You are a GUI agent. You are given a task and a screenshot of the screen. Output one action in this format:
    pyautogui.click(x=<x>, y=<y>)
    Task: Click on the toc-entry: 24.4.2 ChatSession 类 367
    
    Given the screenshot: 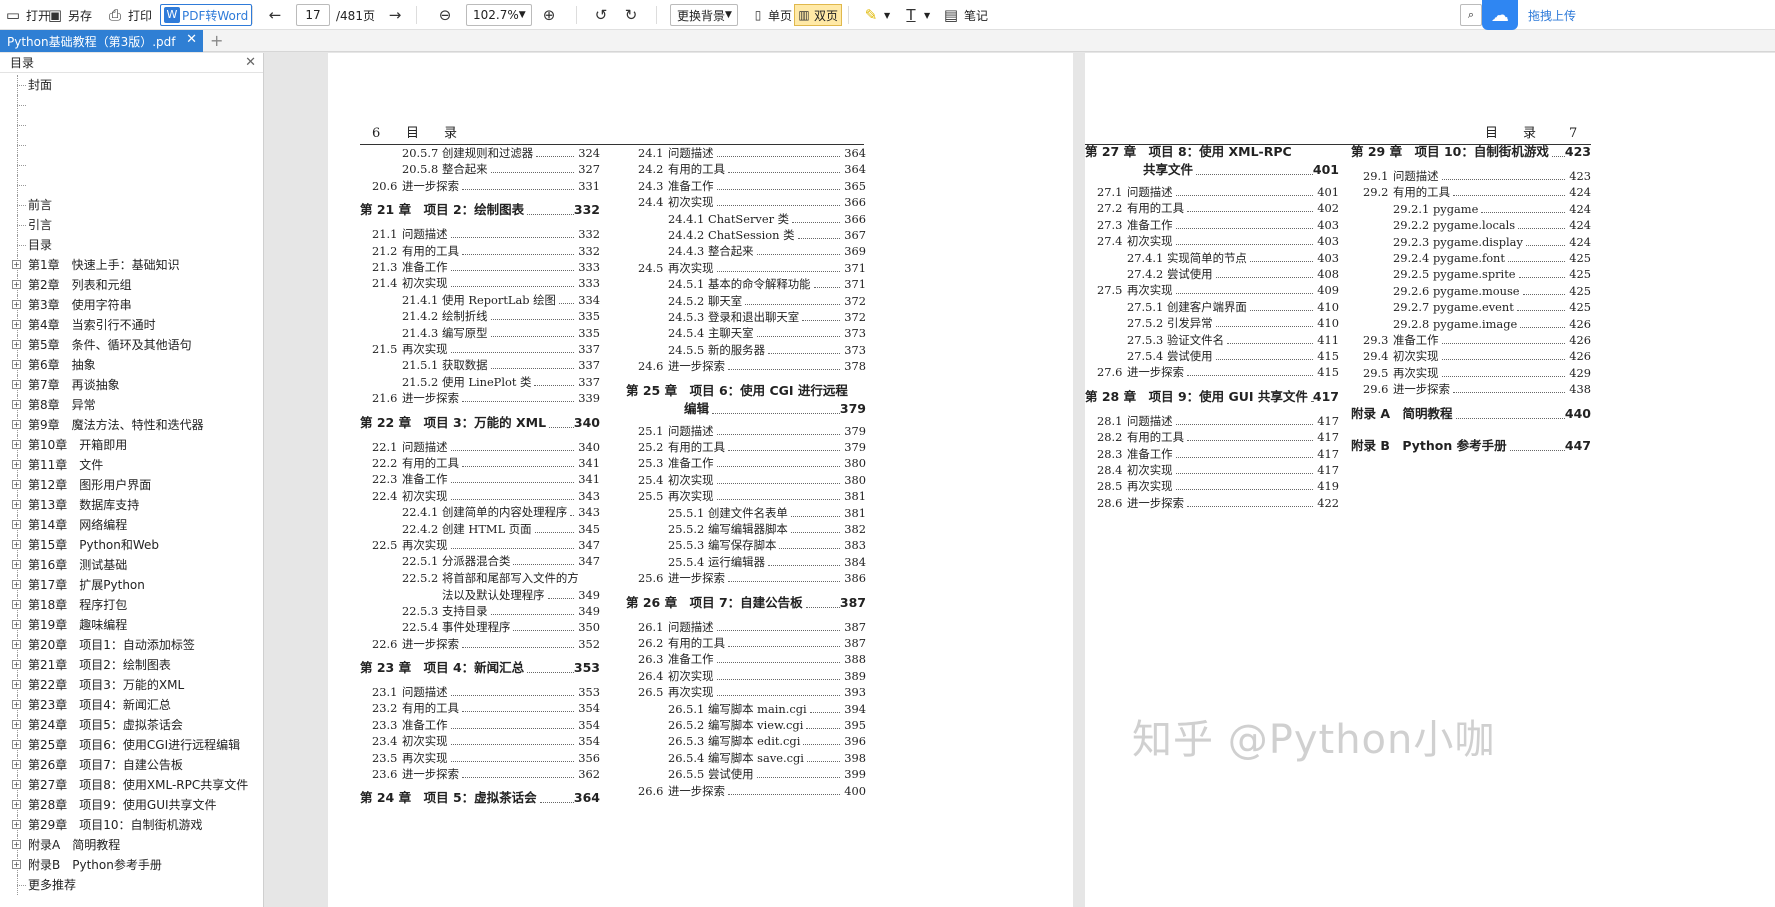 What is the action you would take?
    pyautogui.click(x=767, y=235)
    